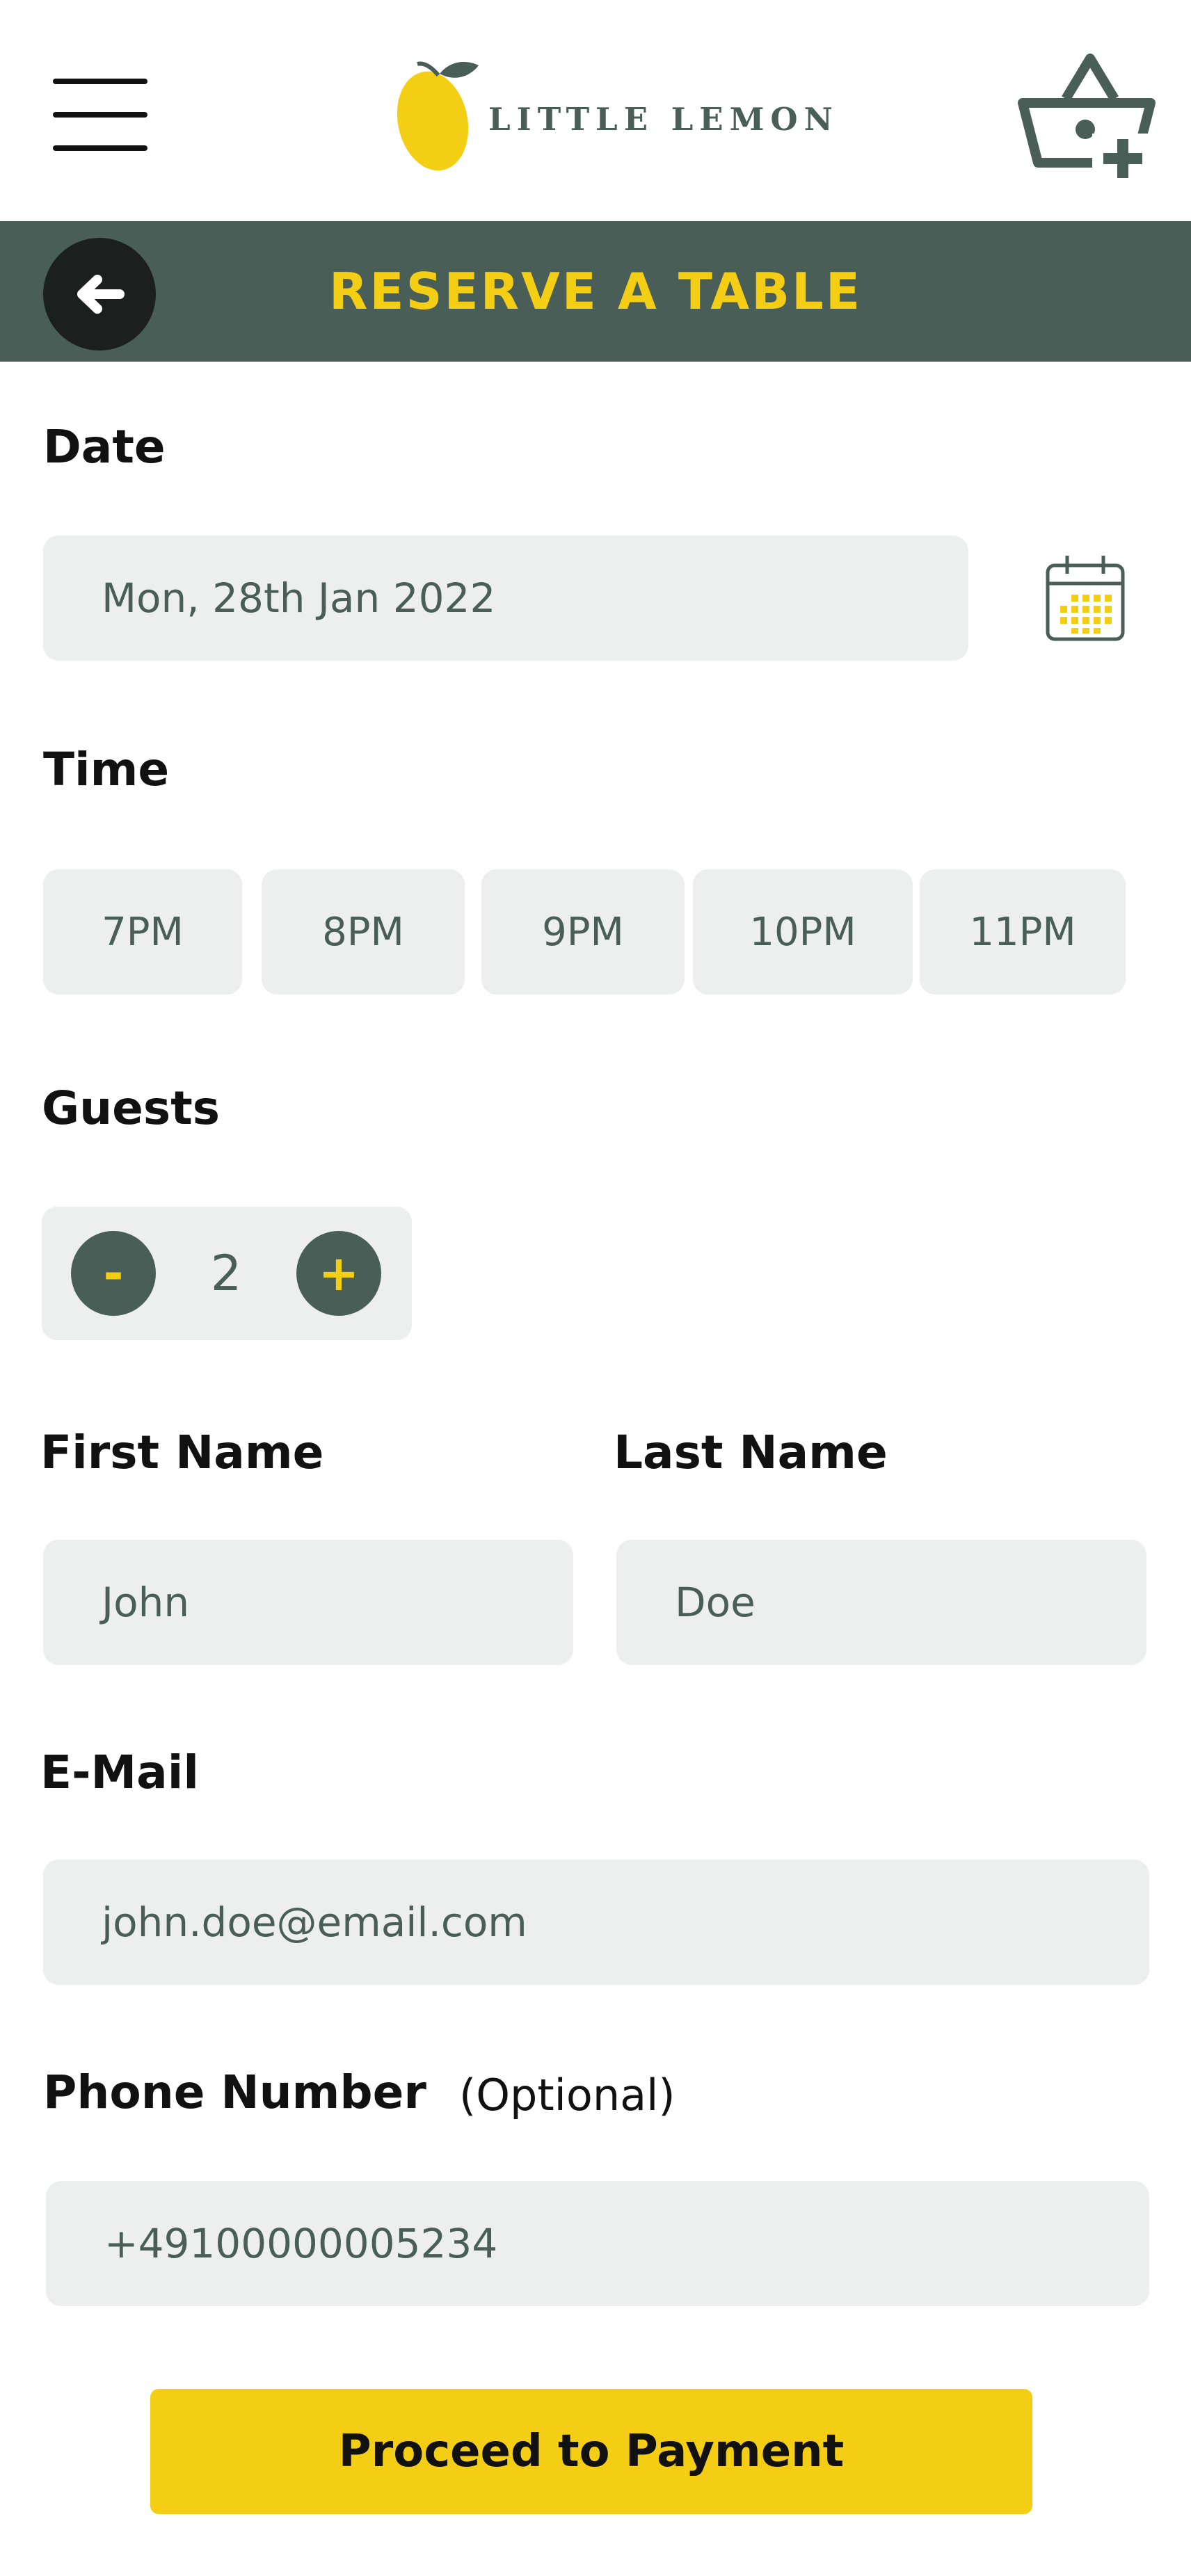  What do you see at coordinates (567, 2095) in the screenshot?
I see `phone-optional-hint: (Optional)` at bounding box center [567, 2095].